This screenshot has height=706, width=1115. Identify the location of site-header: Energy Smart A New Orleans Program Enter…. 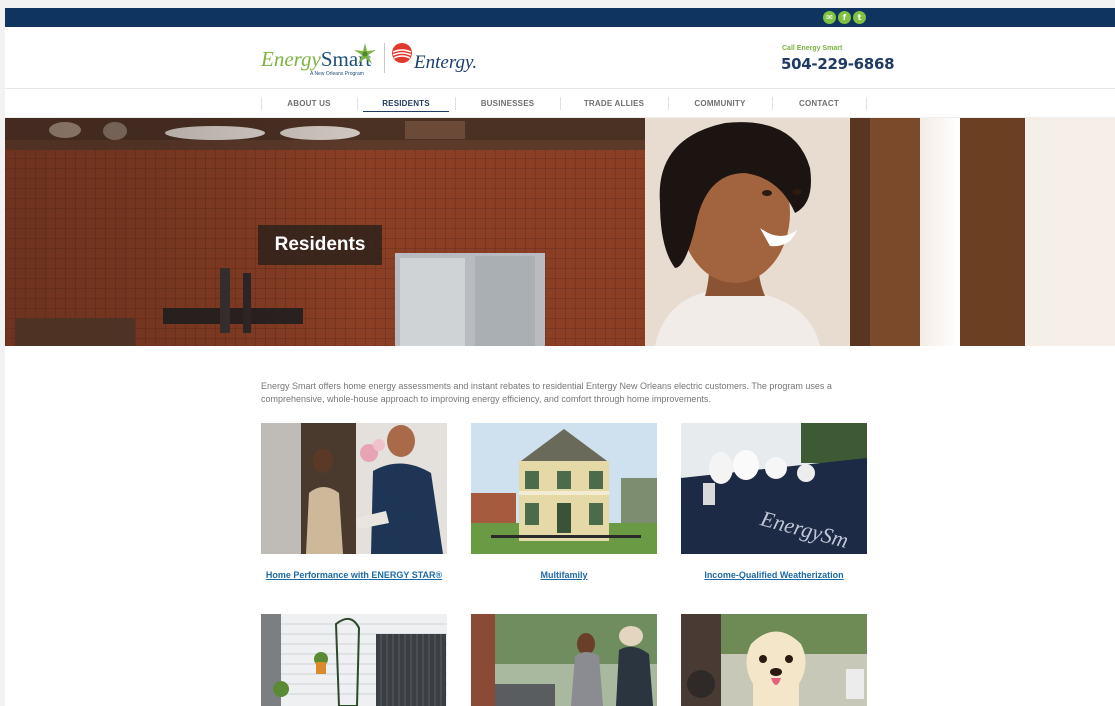
(560, 58).